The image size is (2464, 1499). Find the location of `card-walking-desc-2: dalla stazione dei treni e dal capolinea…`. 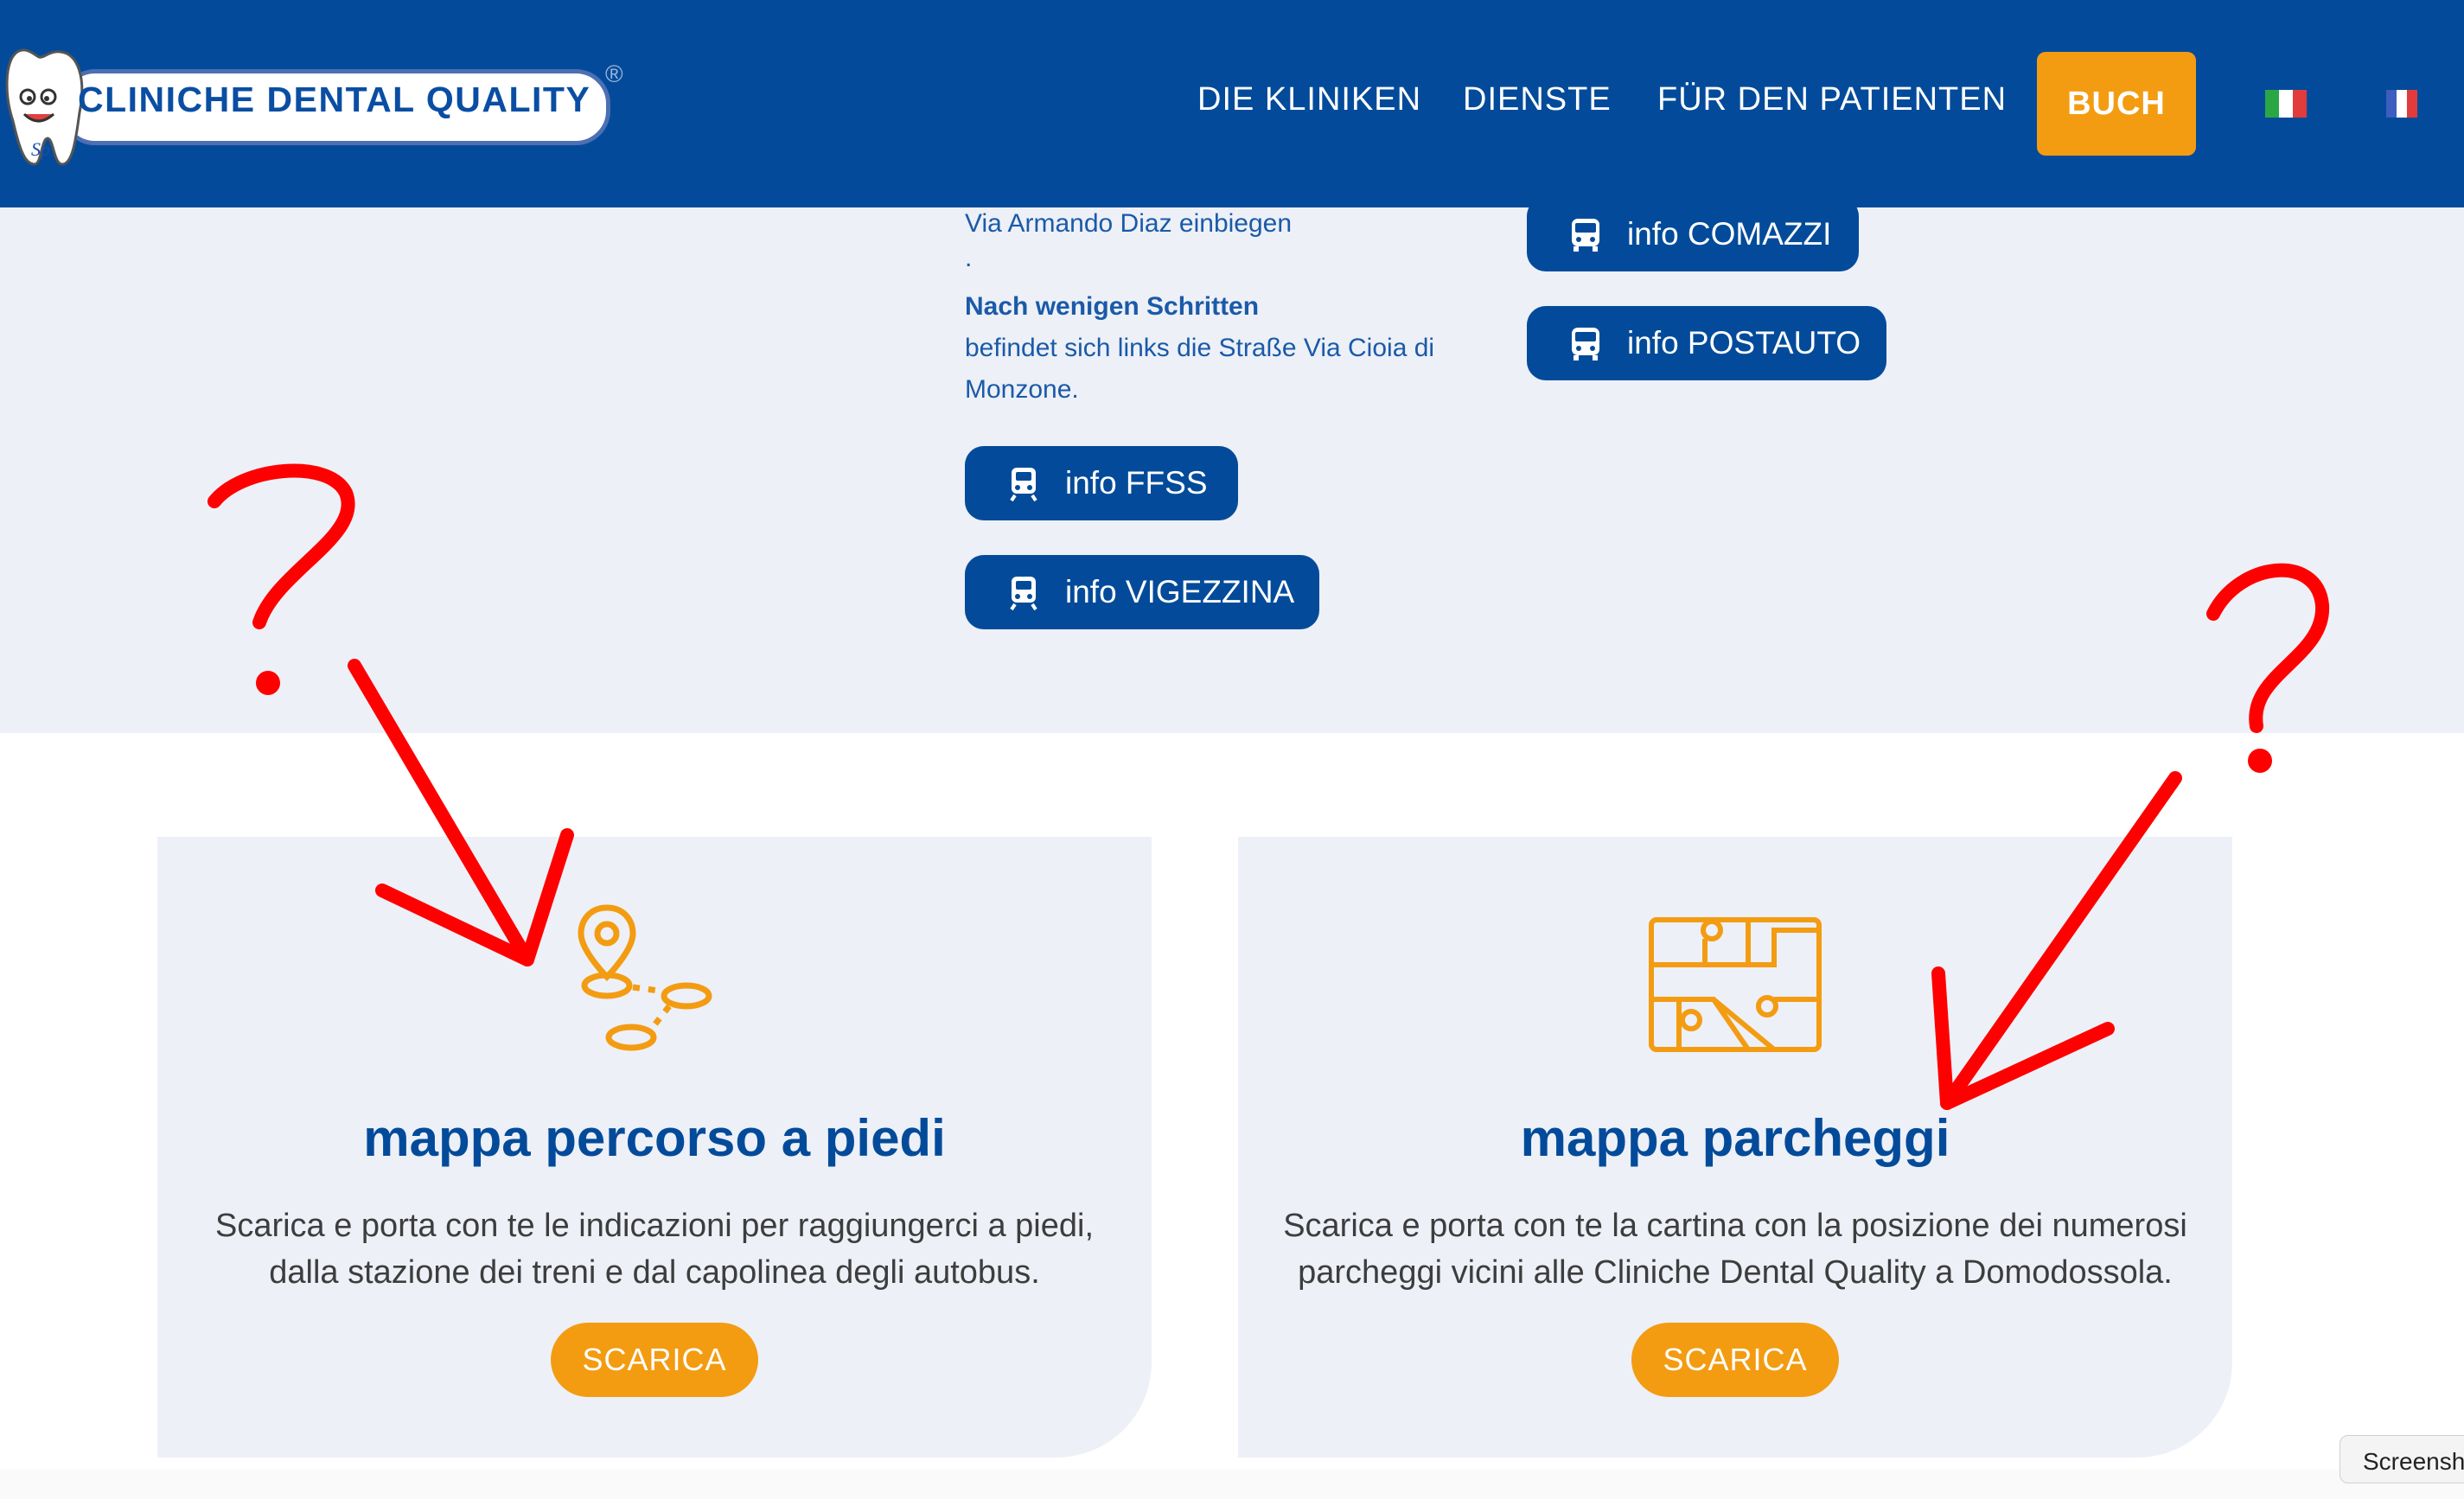

card-walking-desc-2: dalla stazione dei treni e dal capolinea… is located at coordinates (654, 1272).